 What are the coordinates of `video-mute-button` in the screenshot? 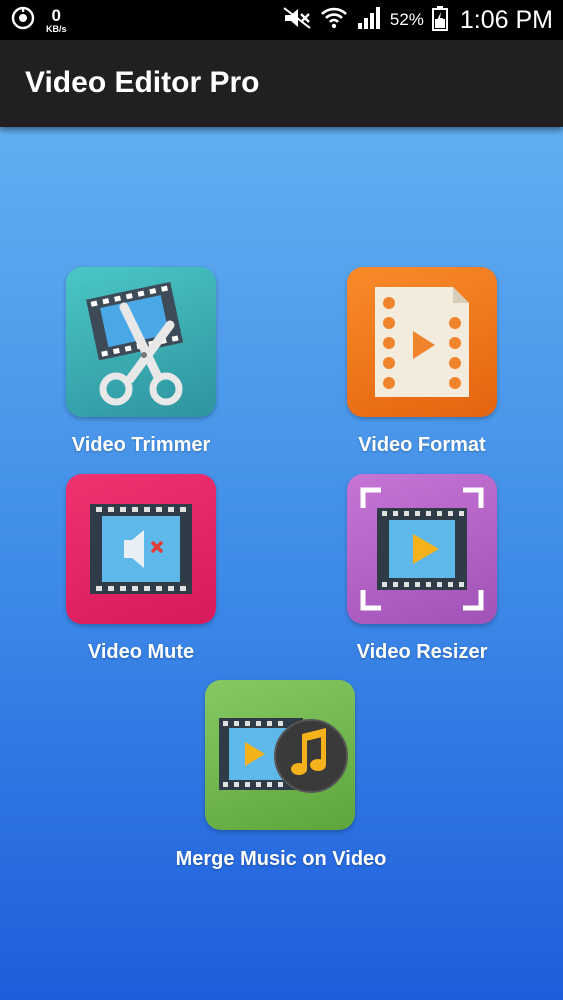 It's located at (141, 549).